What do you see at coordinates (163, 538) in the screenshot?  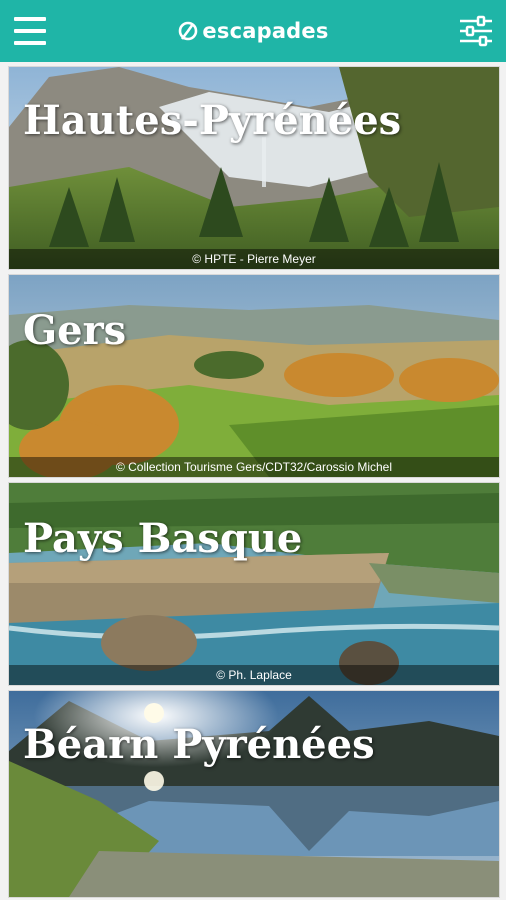 I see `destination-title: Pays Basque` at bounding box center [163, 538].